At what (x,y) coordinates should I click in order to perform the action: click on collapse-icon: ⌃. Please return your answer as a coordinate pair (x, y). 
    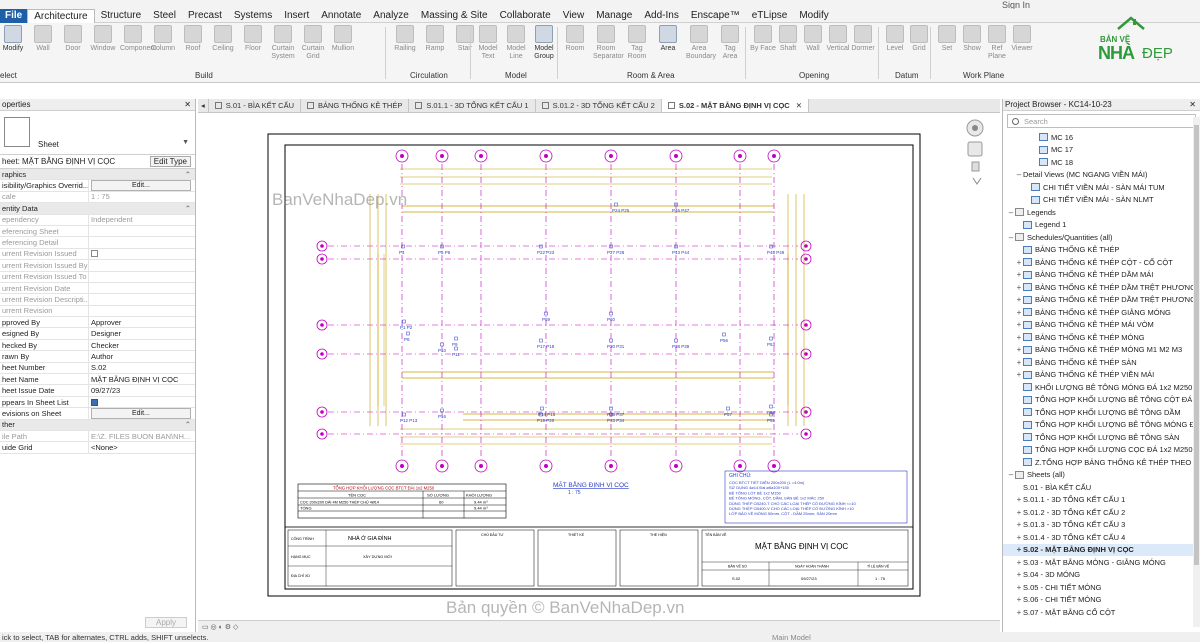
    Looking at the image, I should click on (190, 208).